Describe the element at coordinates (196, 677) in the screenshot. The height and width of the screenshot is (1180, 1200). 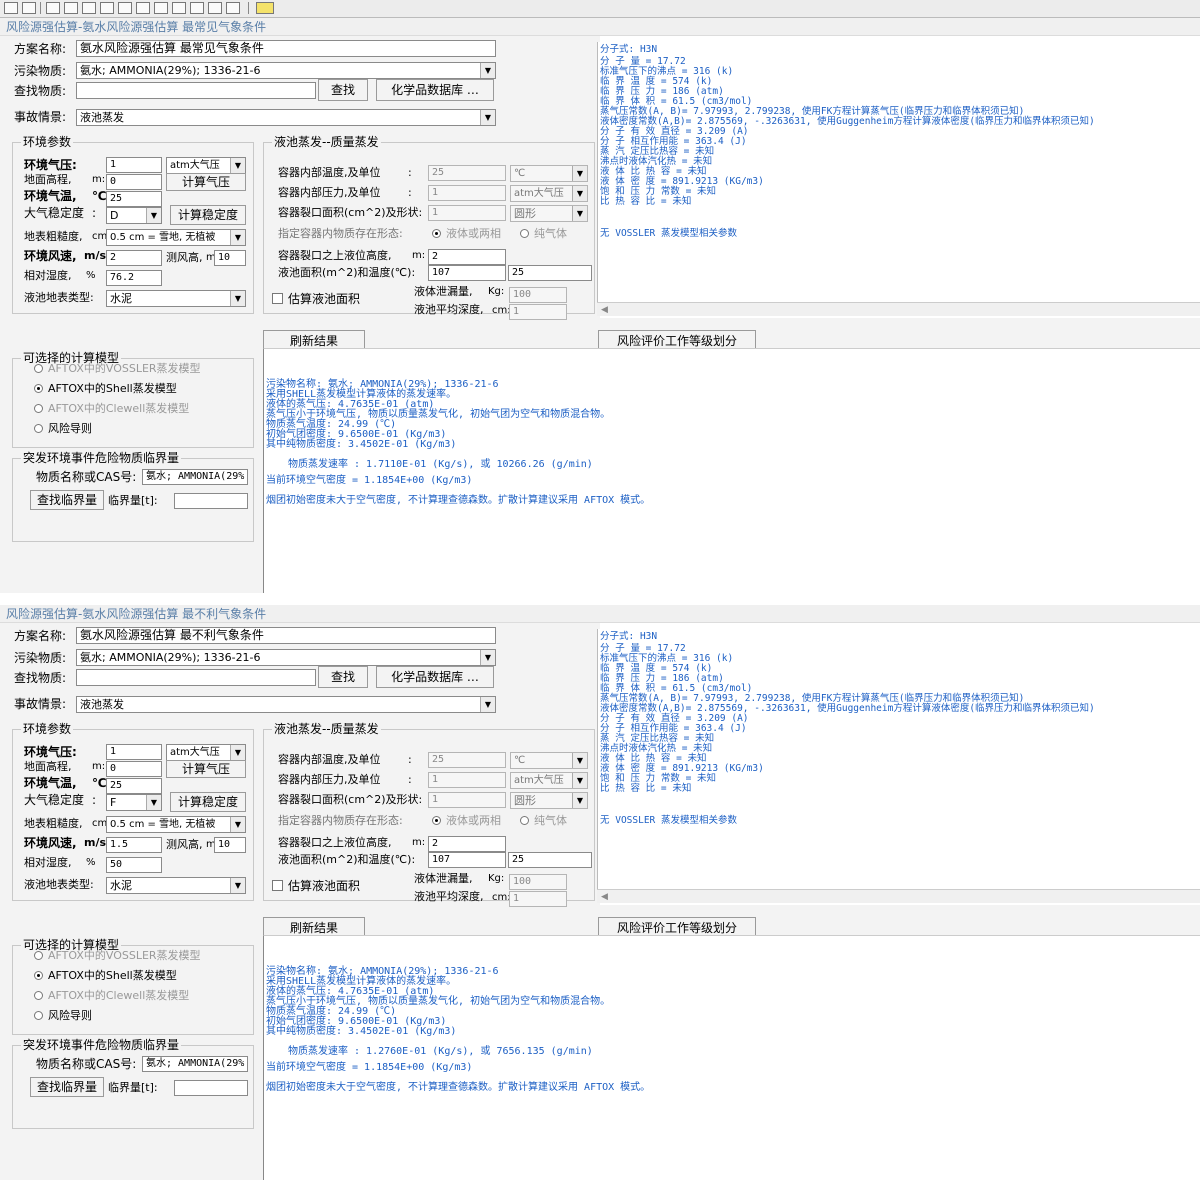
I see `lookup-input` at that location.